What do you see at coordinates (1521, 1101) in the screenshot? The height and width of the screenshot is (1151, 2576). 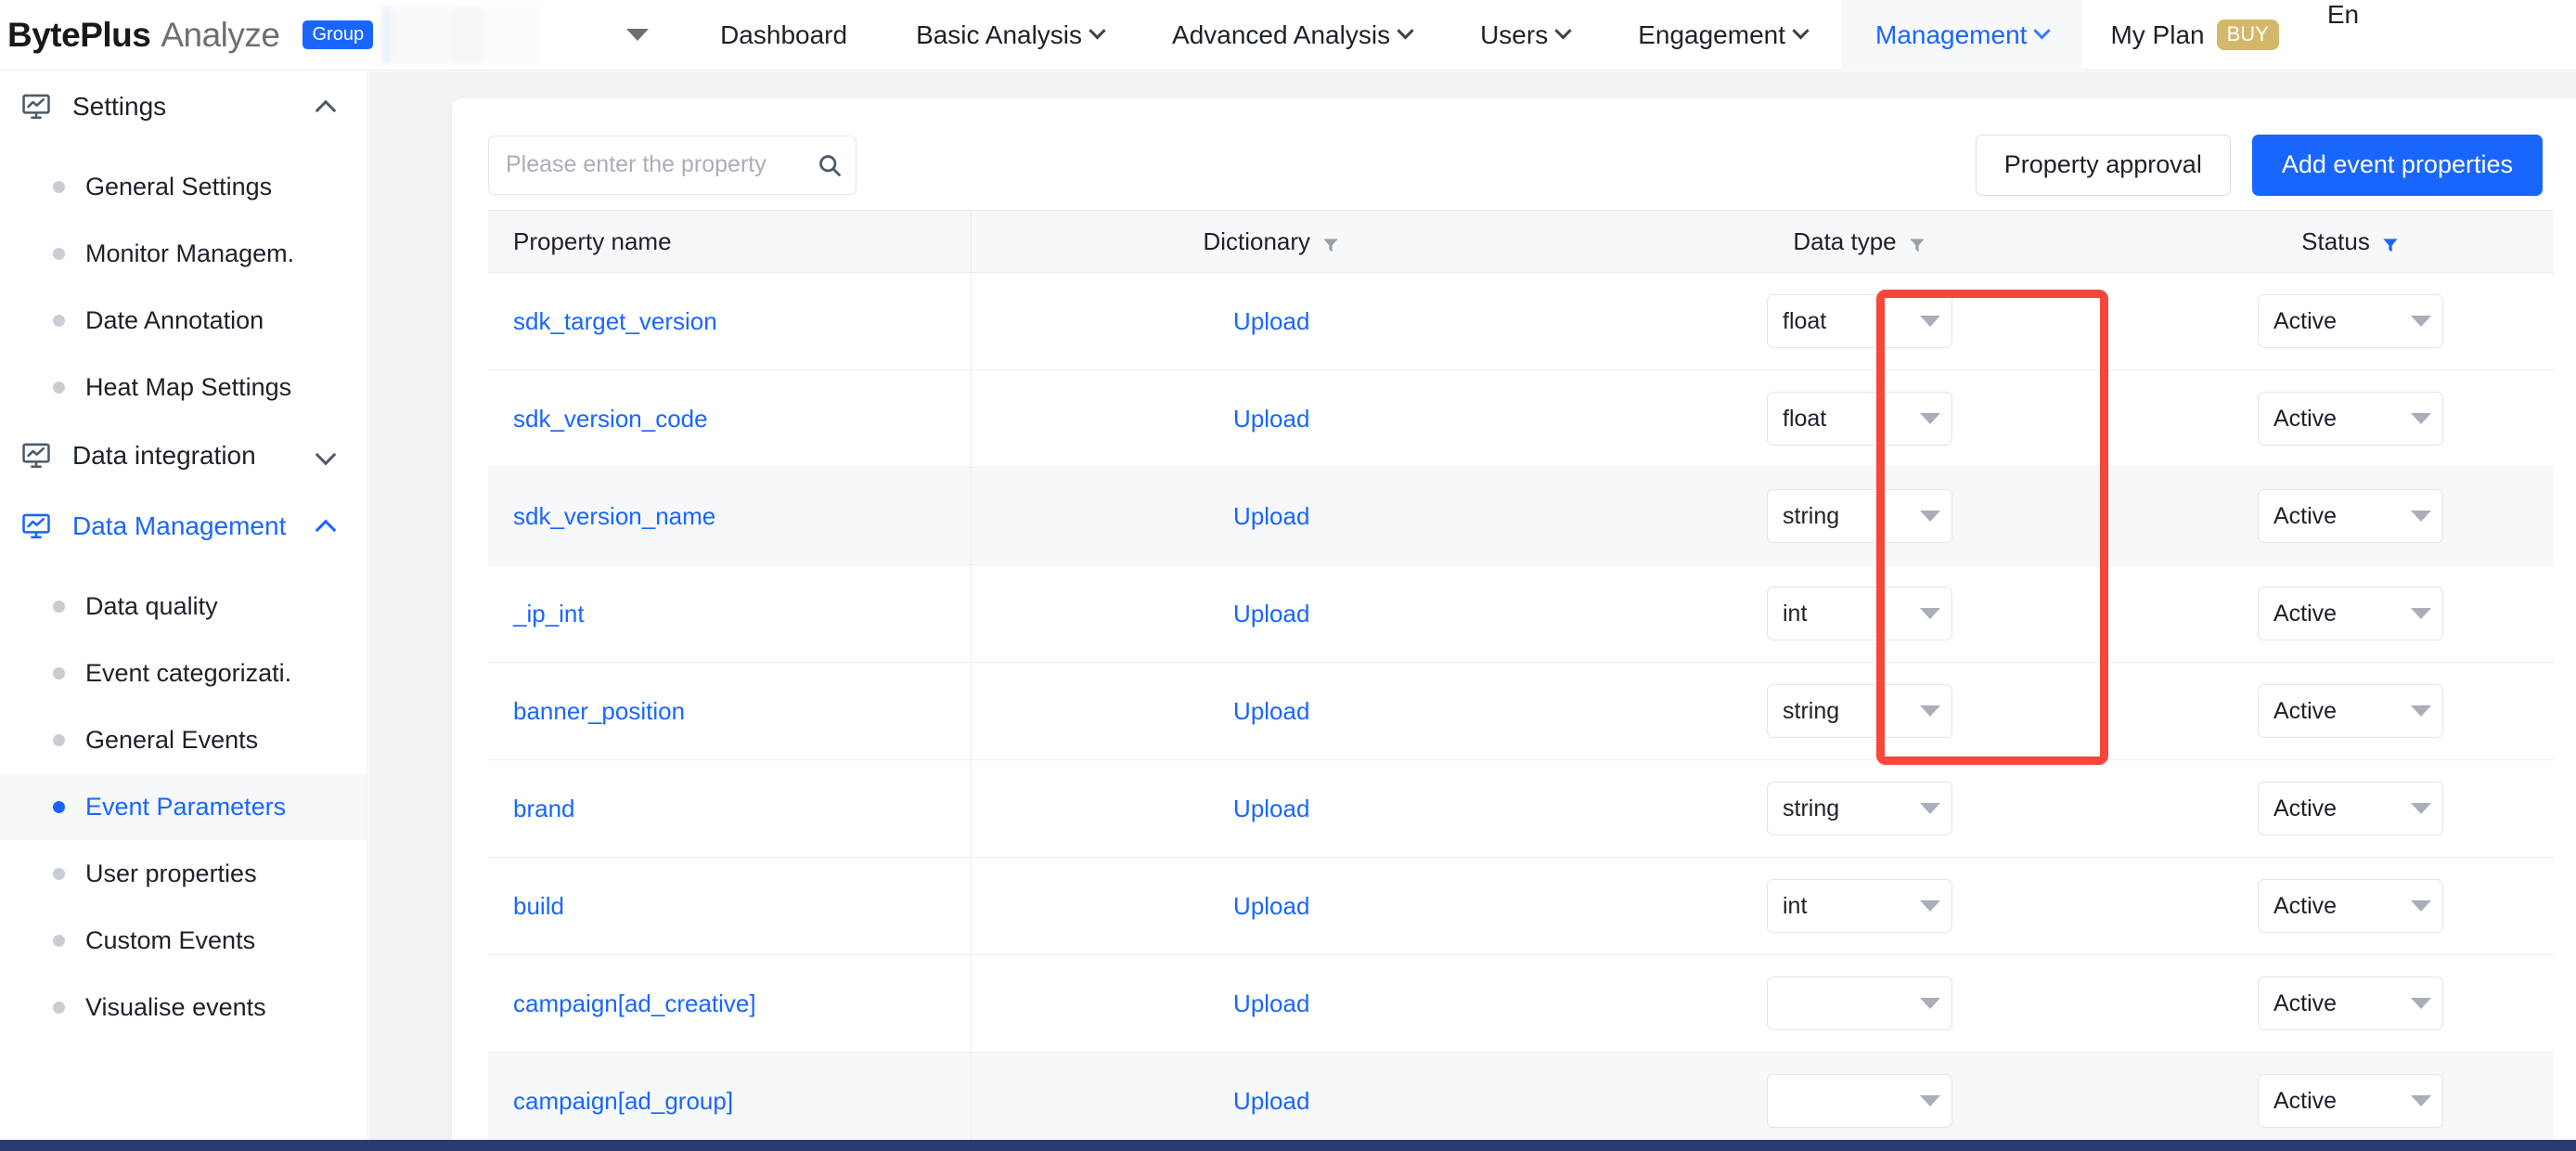 I see `table-row: campaign[ad_group] Upload Active` at bounding box center [1521, 1101].